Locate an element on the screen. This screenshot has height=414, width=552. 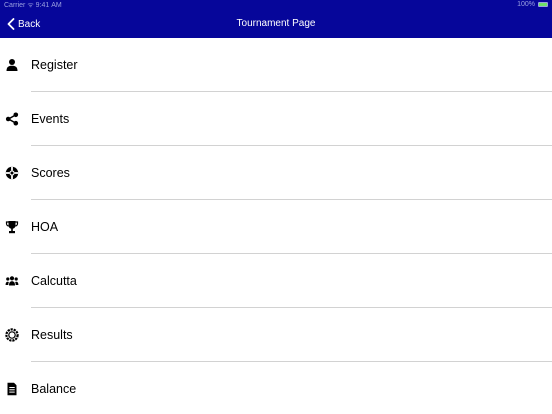
status-bar: Carrier ᯤ 9:41 AM 100% is located at coordinates (276, 5).